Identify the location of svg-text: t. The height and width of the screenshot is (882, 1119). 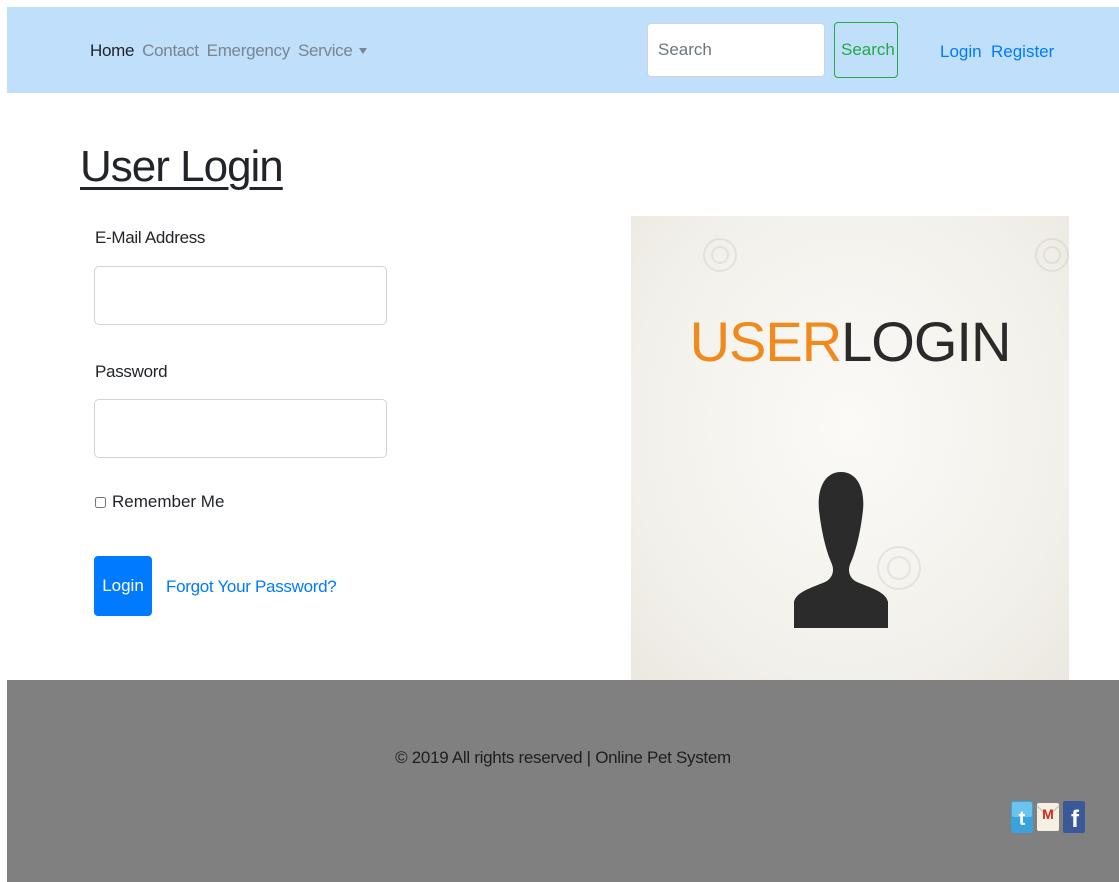
(1022, 819).